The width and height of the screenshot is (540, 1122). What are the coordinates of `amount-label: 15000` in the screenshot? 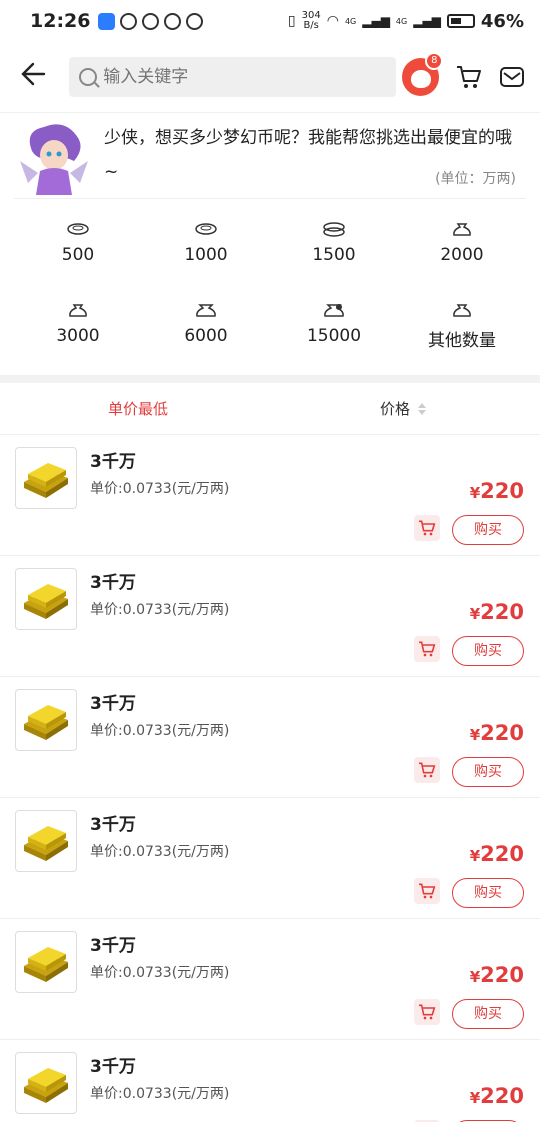 It's located at (334, 336).